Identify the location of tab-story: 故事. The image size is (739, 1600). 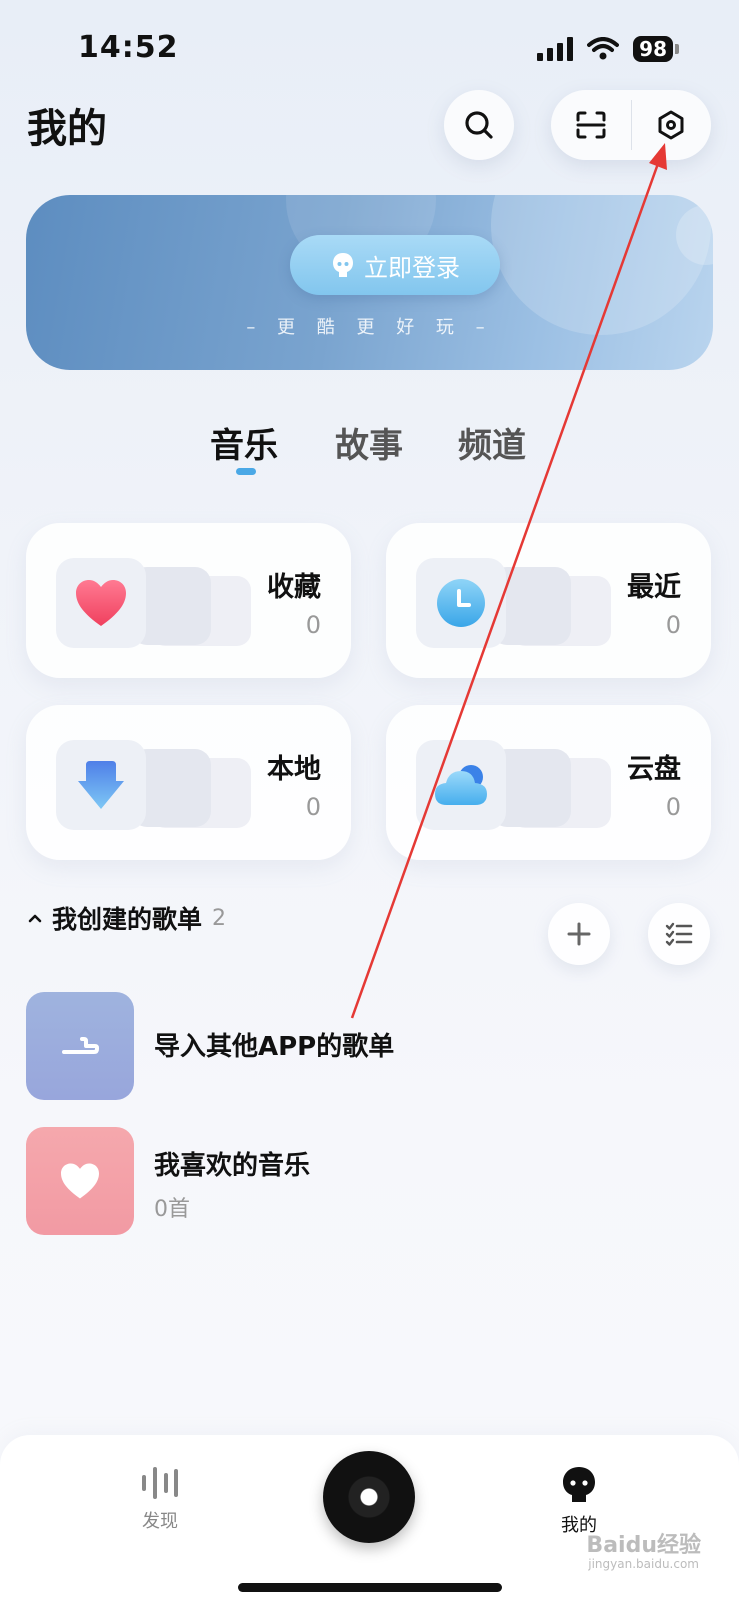
(369, 442).